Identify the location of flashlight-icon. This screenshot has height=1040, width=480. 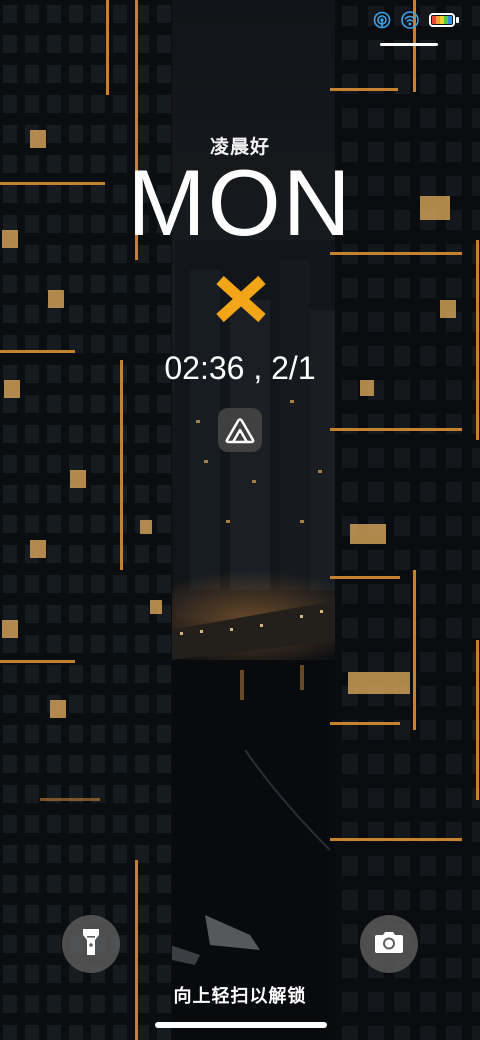
(91, 944).